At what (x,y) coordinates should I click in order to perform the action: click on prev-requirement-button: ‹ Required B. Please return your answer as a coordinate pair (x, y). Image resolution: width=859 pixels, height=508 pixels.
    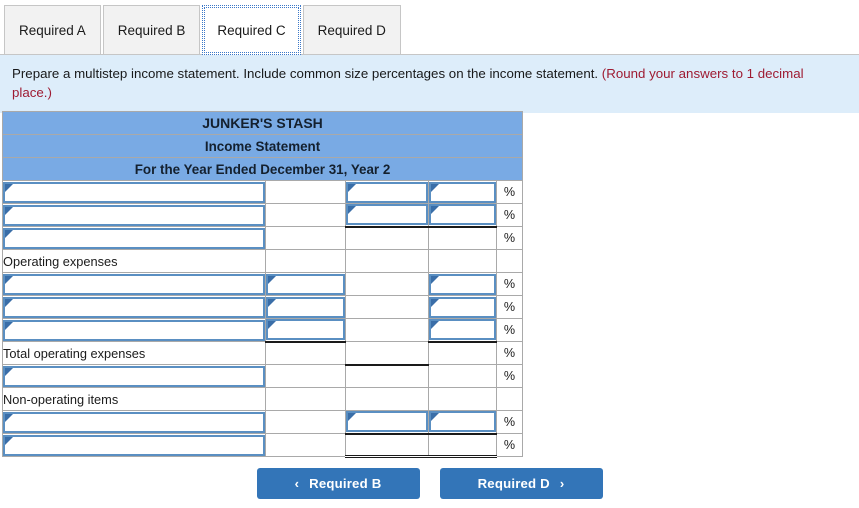
    Looking at the image, I should click on (338, 483).